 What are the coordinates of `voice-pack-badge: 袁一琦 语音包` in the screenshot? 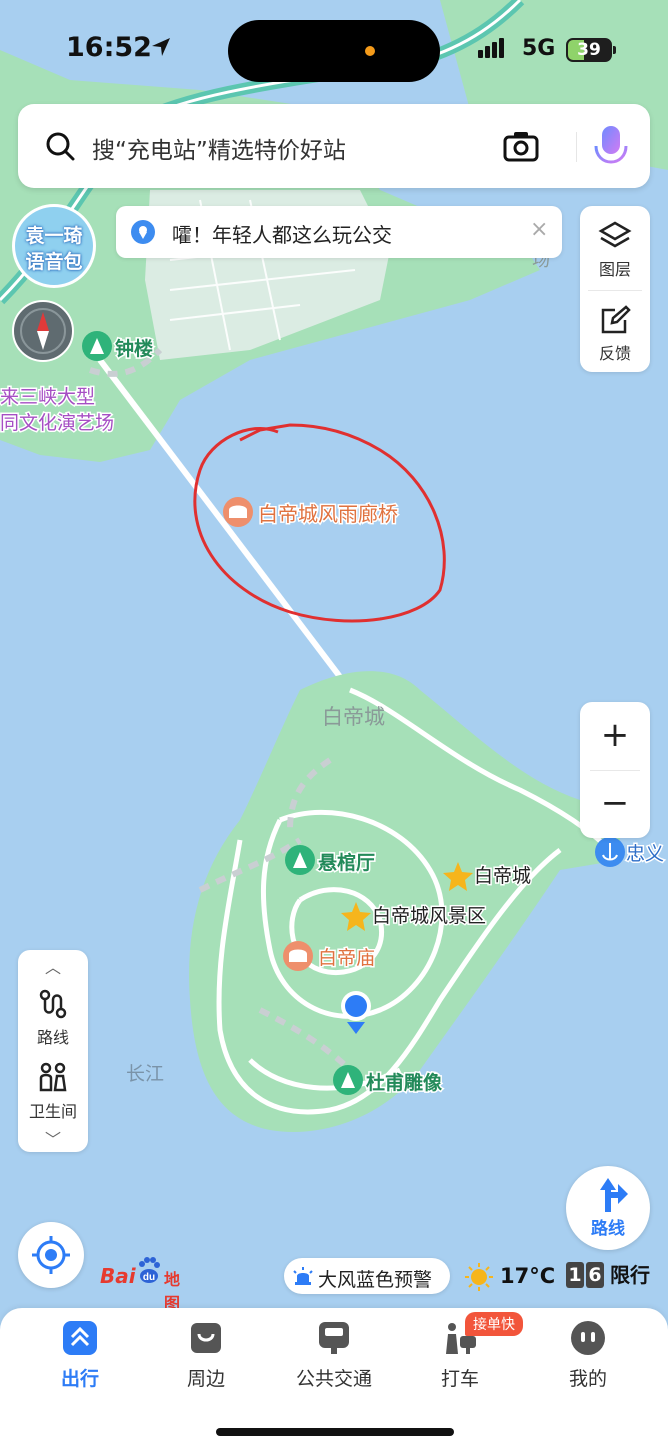 It's located at (54, 246).